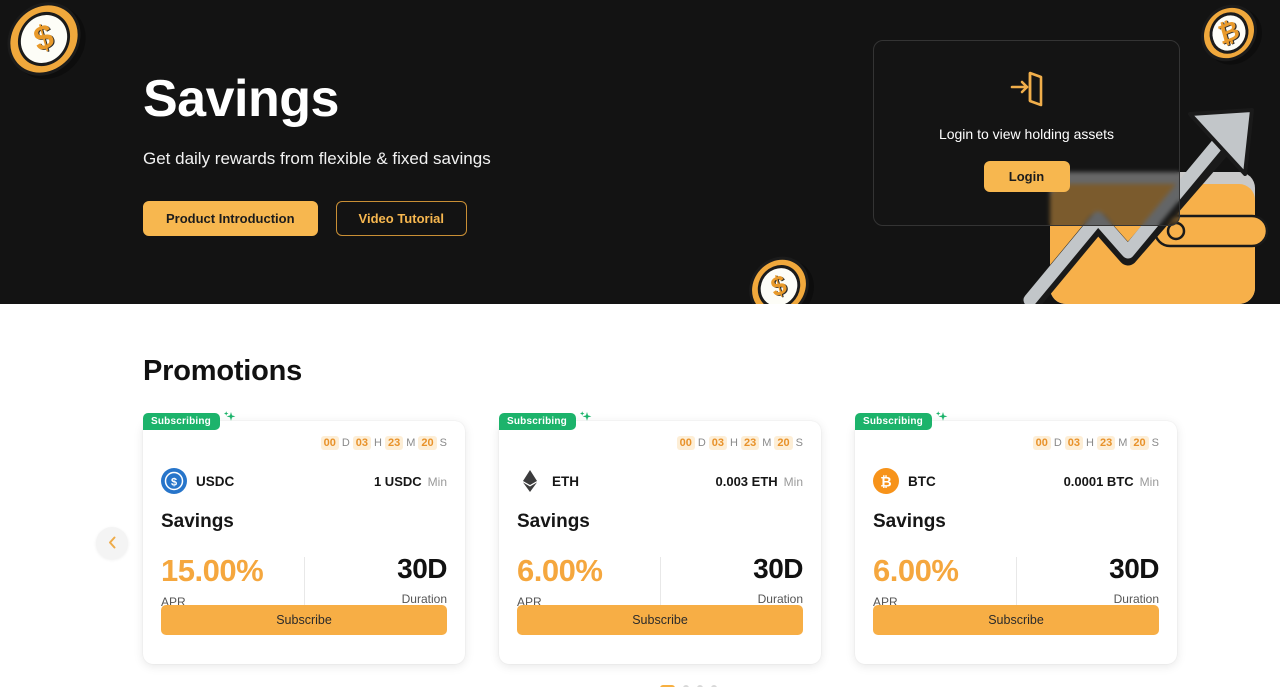  What do you see at coordinates (304, 481) in the screenshot?
I see `card-asset-row: $ USDC 1 USDC Min` at bounding box center [304, 481].